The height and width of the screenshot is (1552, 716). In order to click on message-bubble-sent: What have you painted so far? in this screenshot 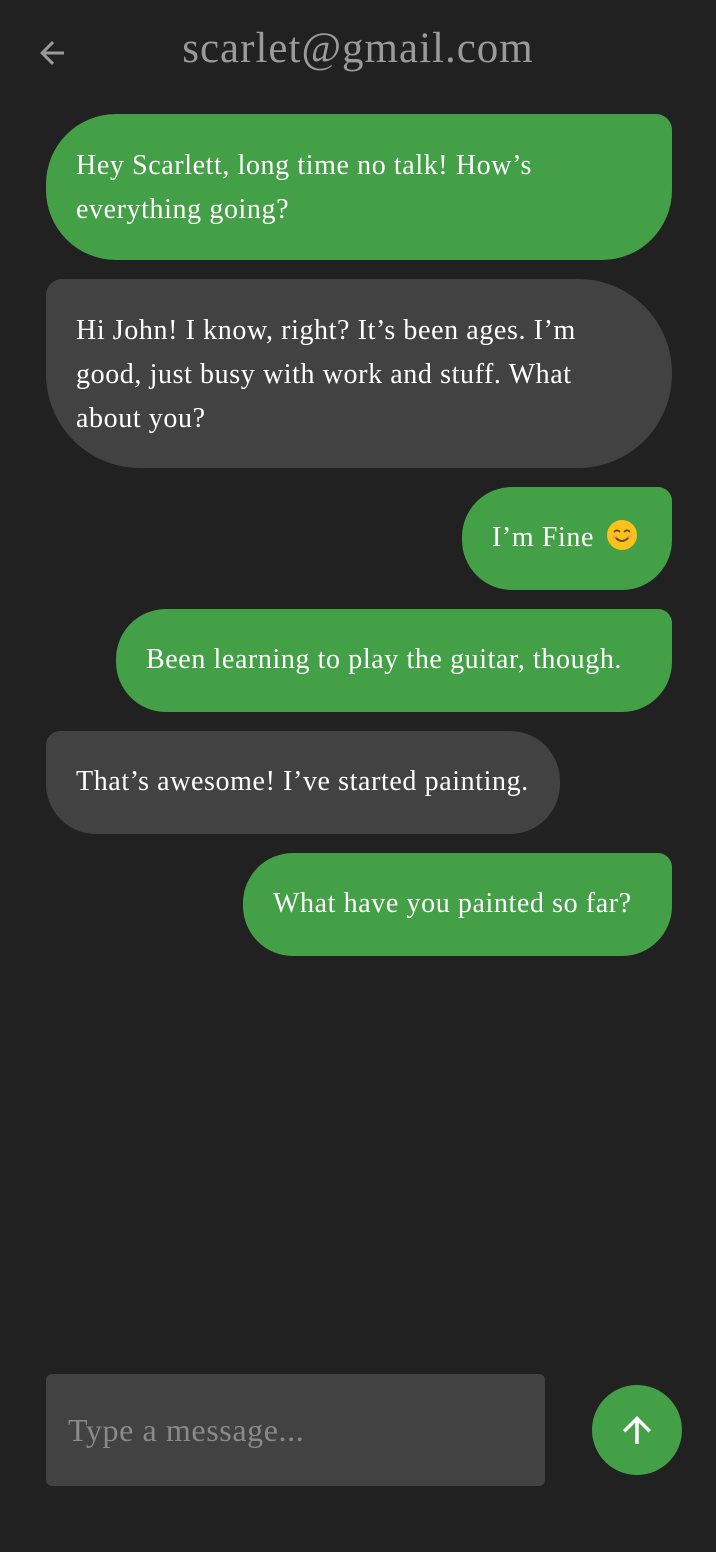, I will do `click(457, 904)`.